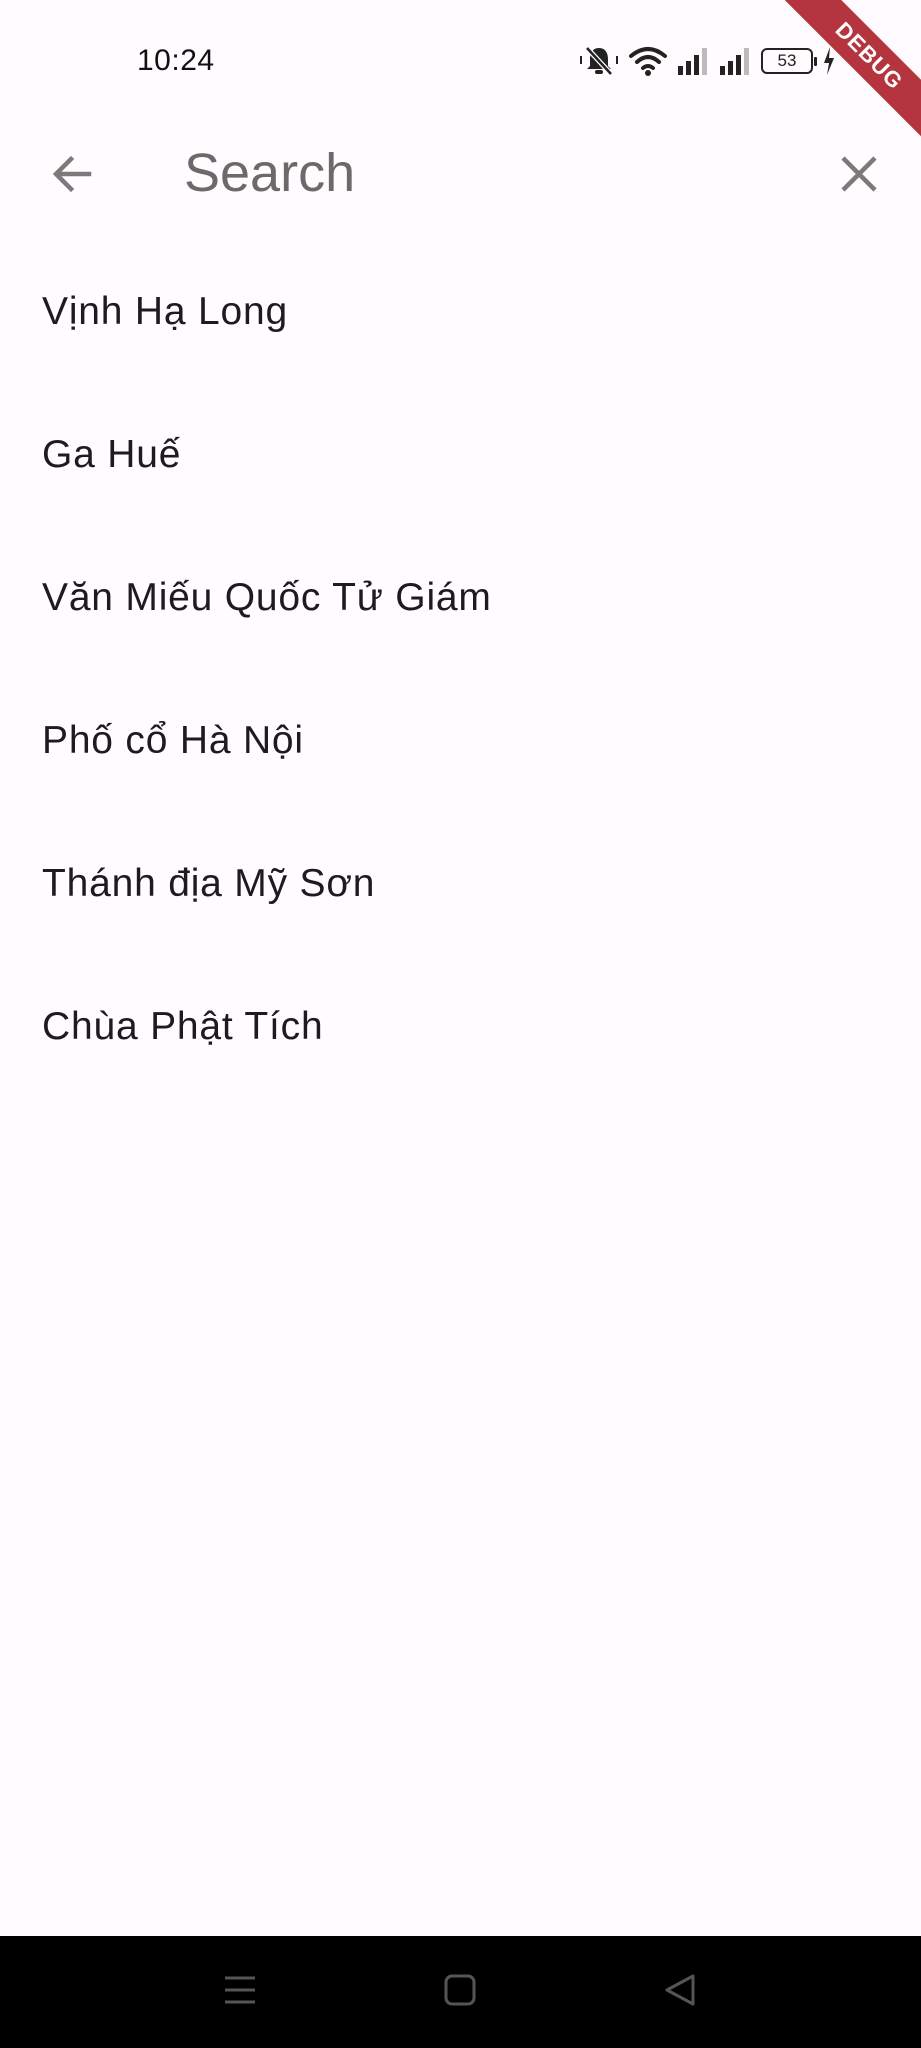  What do you see at coordinates (460, 311) in the screenshot?
I see `list-item: Vịnh Hạ Long` at bounding box center [460, 311].